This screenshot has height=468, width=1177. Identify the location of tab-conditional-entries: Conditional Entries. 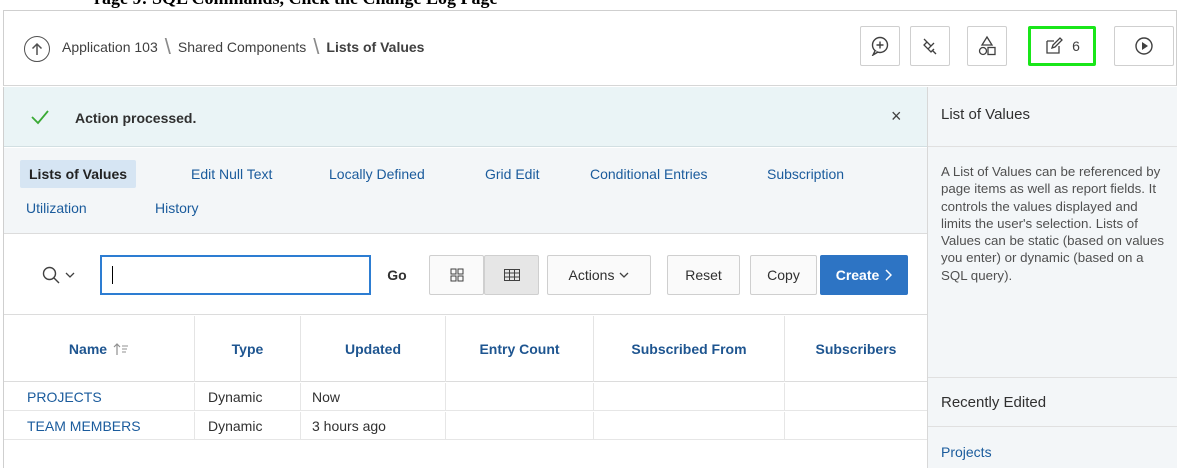
(649, 174).